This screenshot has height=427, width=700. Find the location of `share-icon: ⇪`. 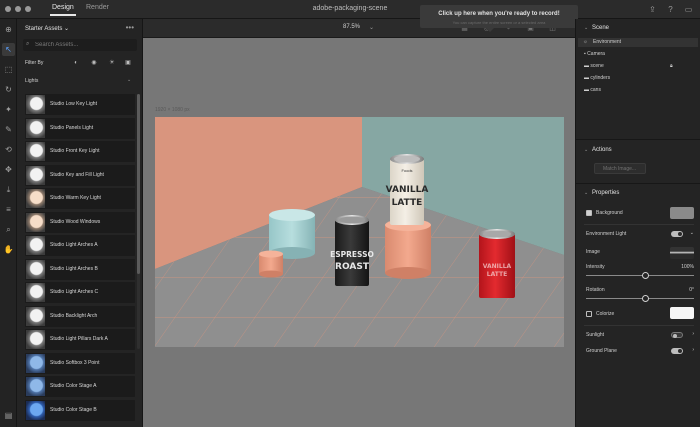

share-icon: ⇪ is located at coordinates (652, 9).